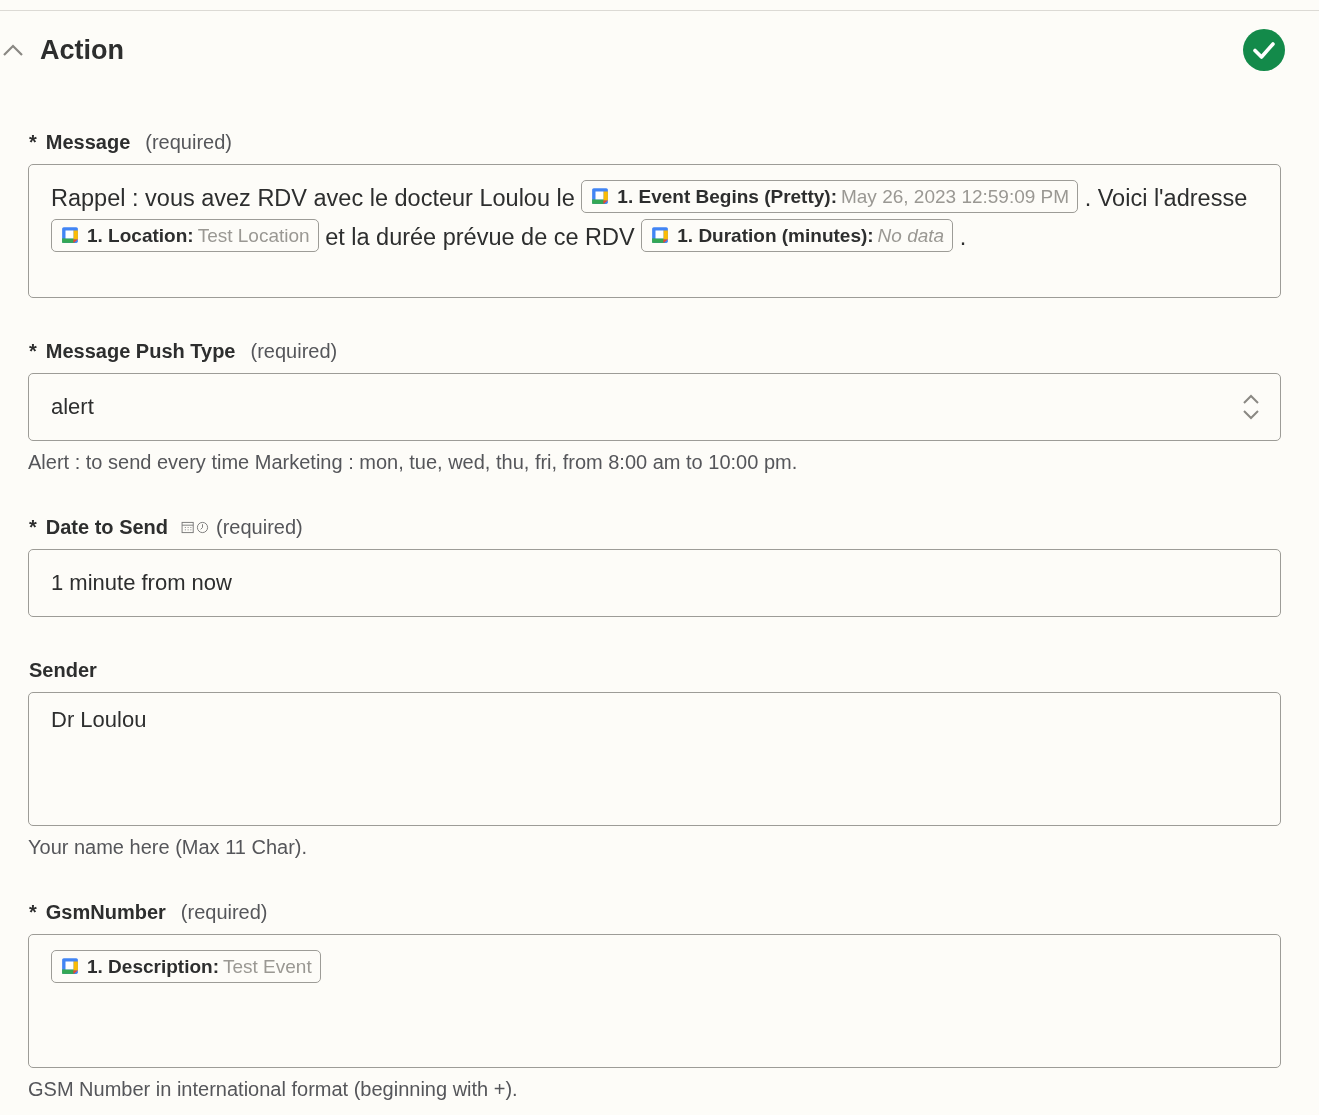  Describe the element at coordinates (82, 50) in the screenshot. I see `section-title: Action` at that location.